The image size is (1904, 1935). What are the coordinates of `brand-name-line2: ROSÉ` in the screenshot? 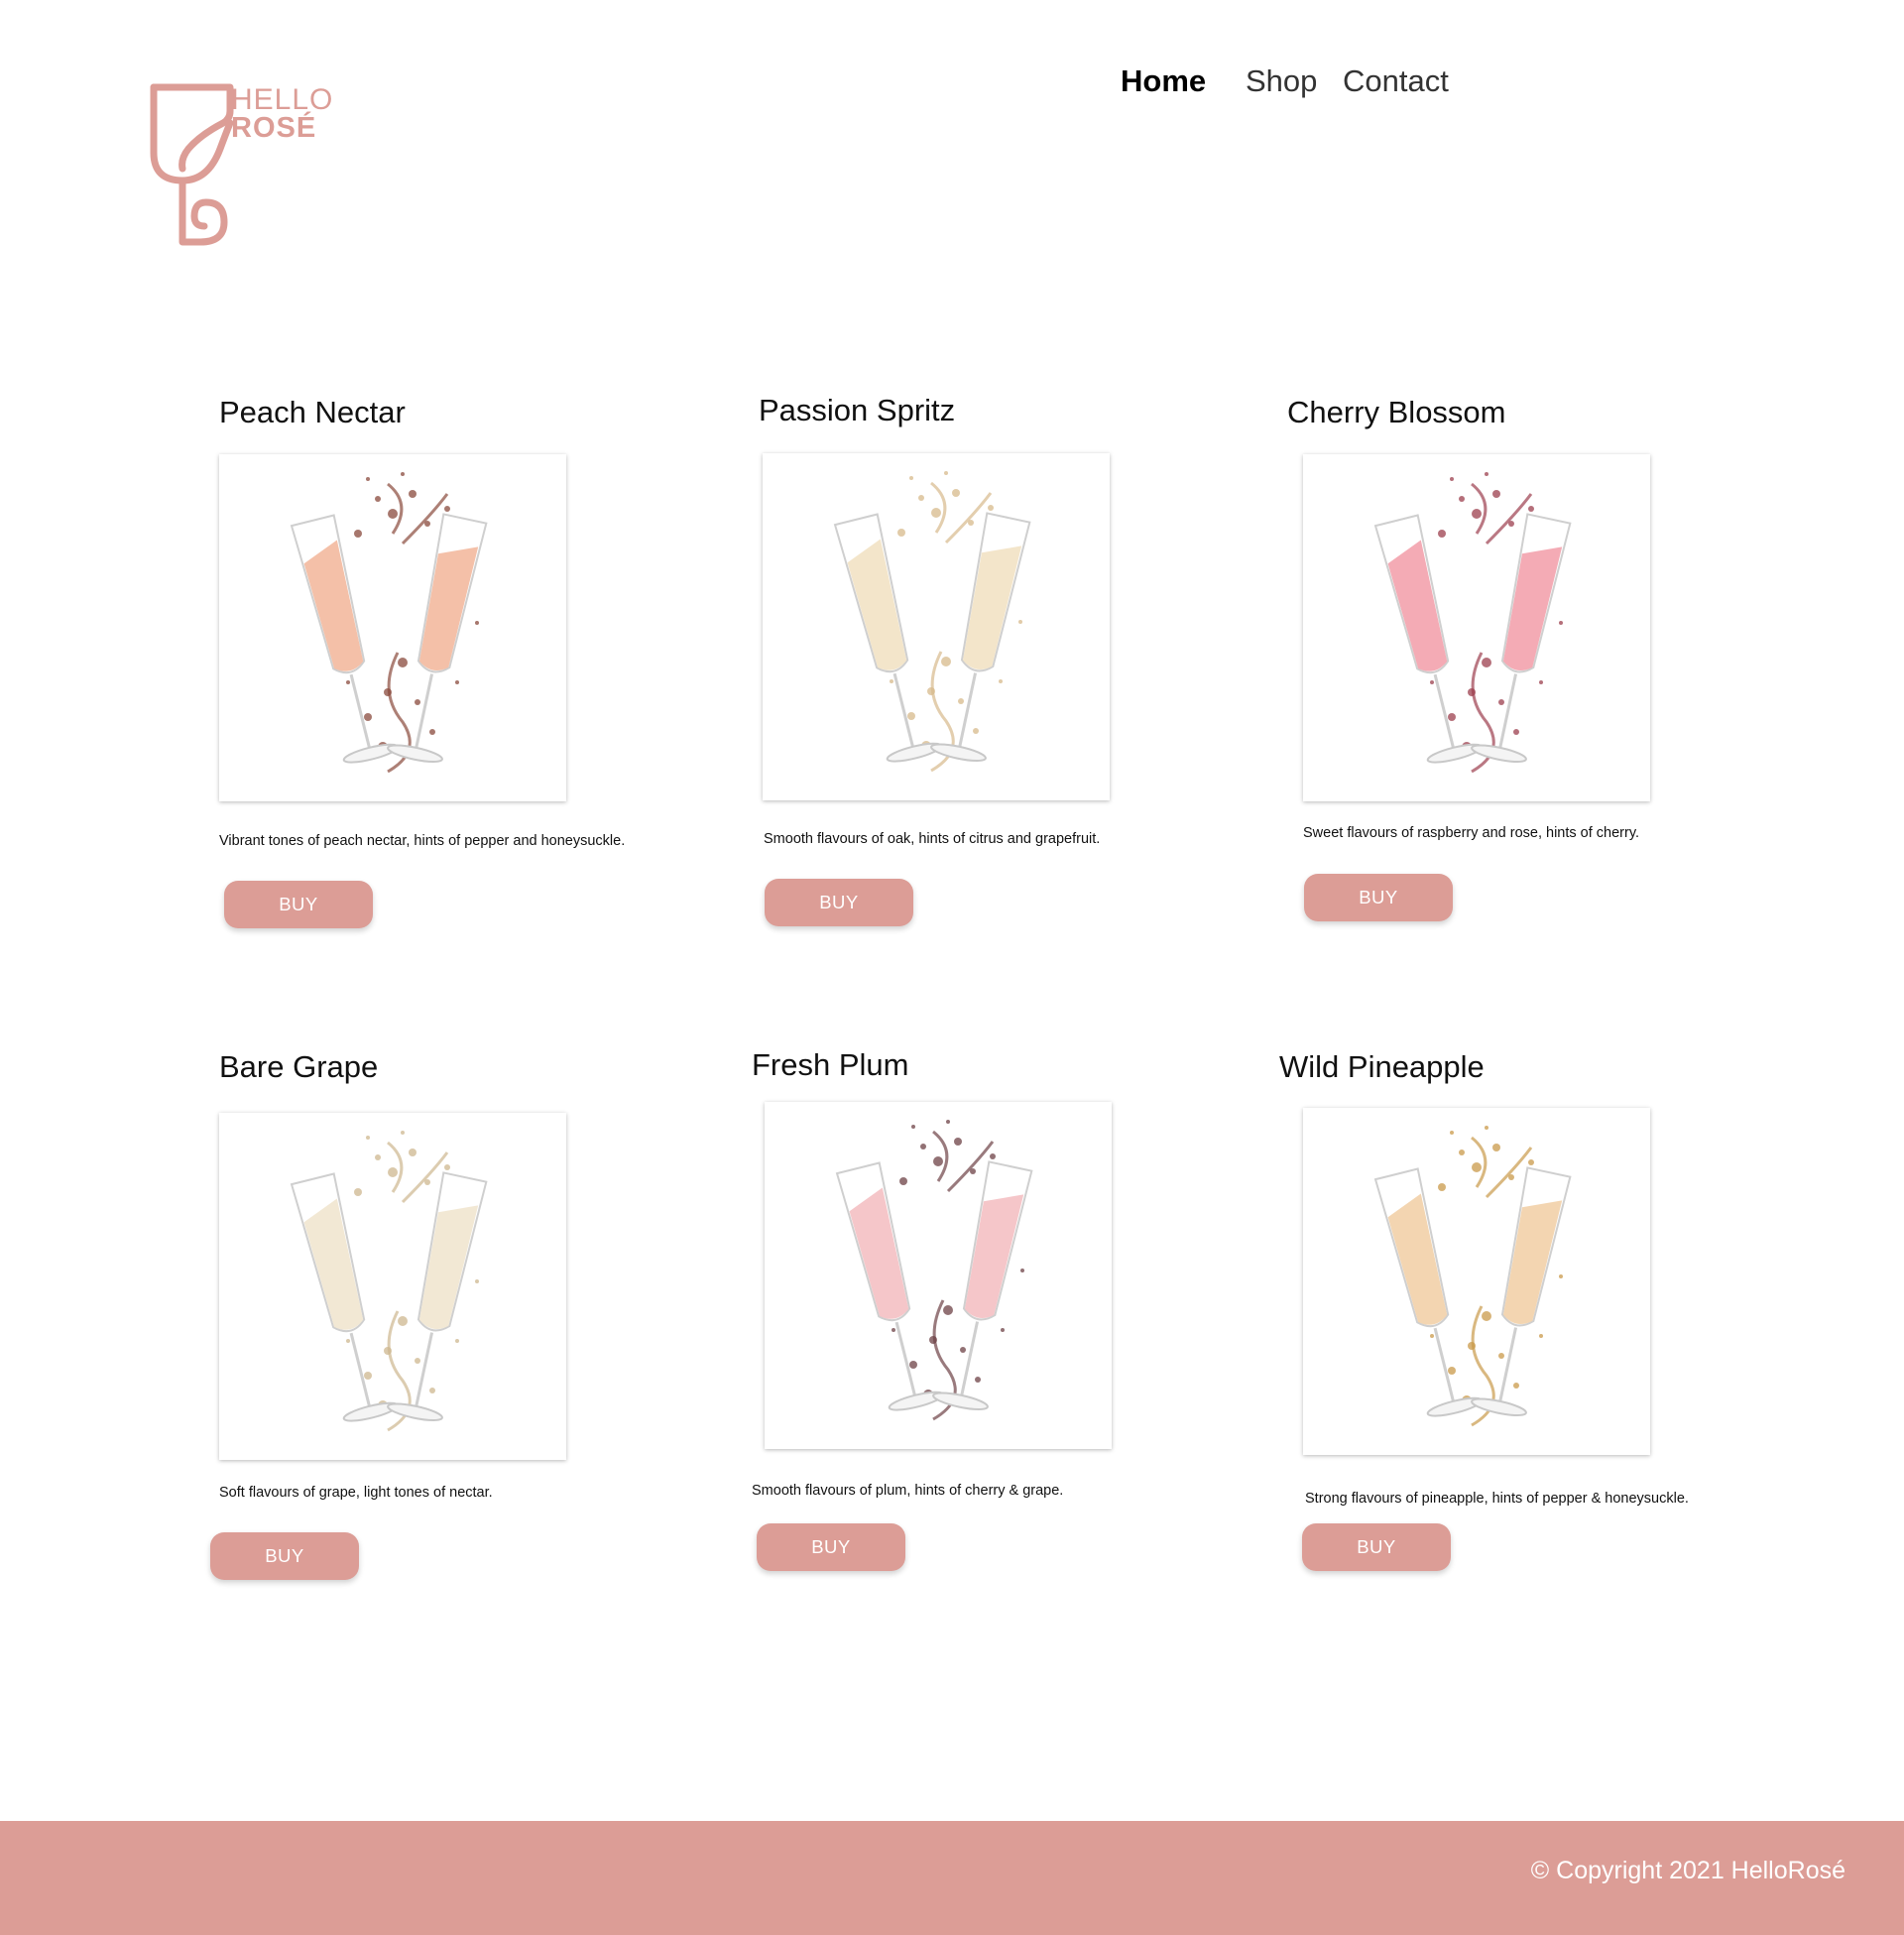 It's located at (274, 128).